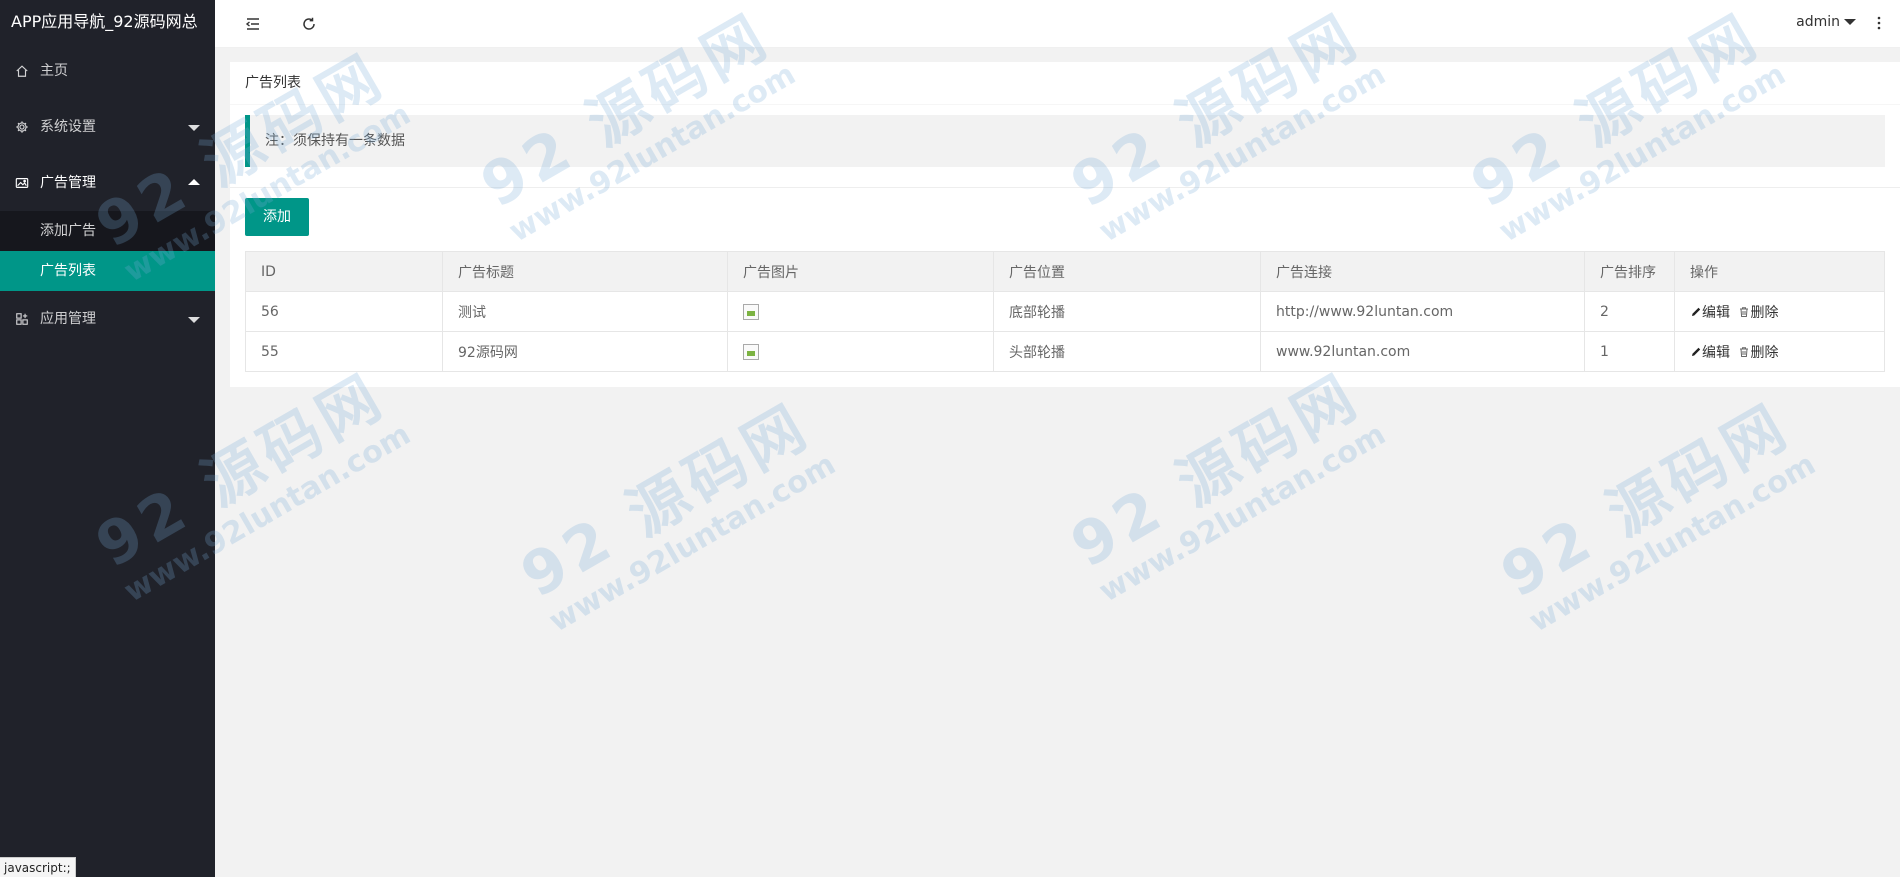 The height and width of the screenshot is (877, 1900). What do you see at coordinates (1127, 351) in the screenshot?
I see `cell-position: 头部轮播` at bounding box center [1127, 351].